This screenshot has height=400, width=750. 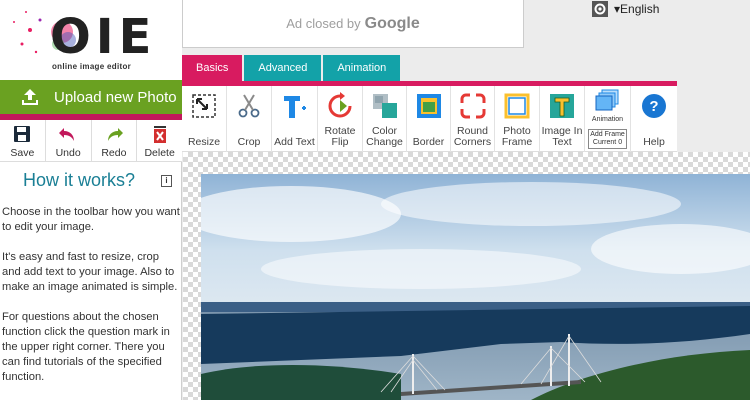 What do you see at coordinates (472, 106) in the screenshot?
I see `round-corners-icon` at bounding box center [472, 106].